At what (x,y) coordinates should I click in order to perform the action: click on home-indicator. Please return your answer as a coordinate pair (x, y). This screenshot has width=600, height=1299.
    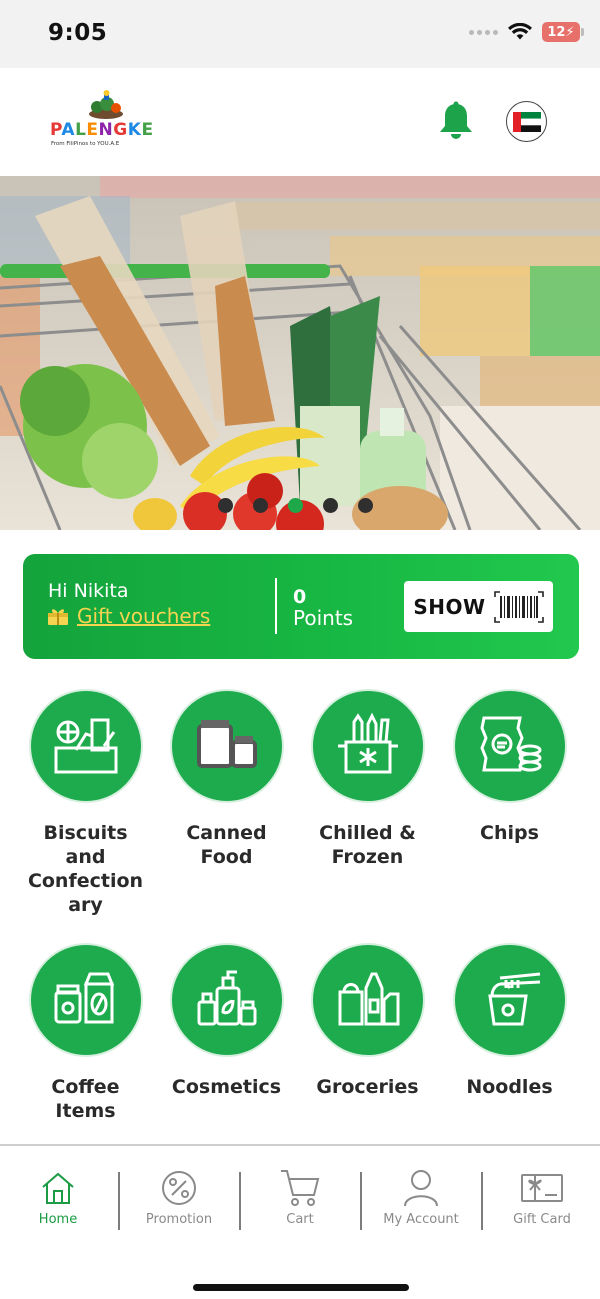
    Looking at the image, I should click on (301, 1287).